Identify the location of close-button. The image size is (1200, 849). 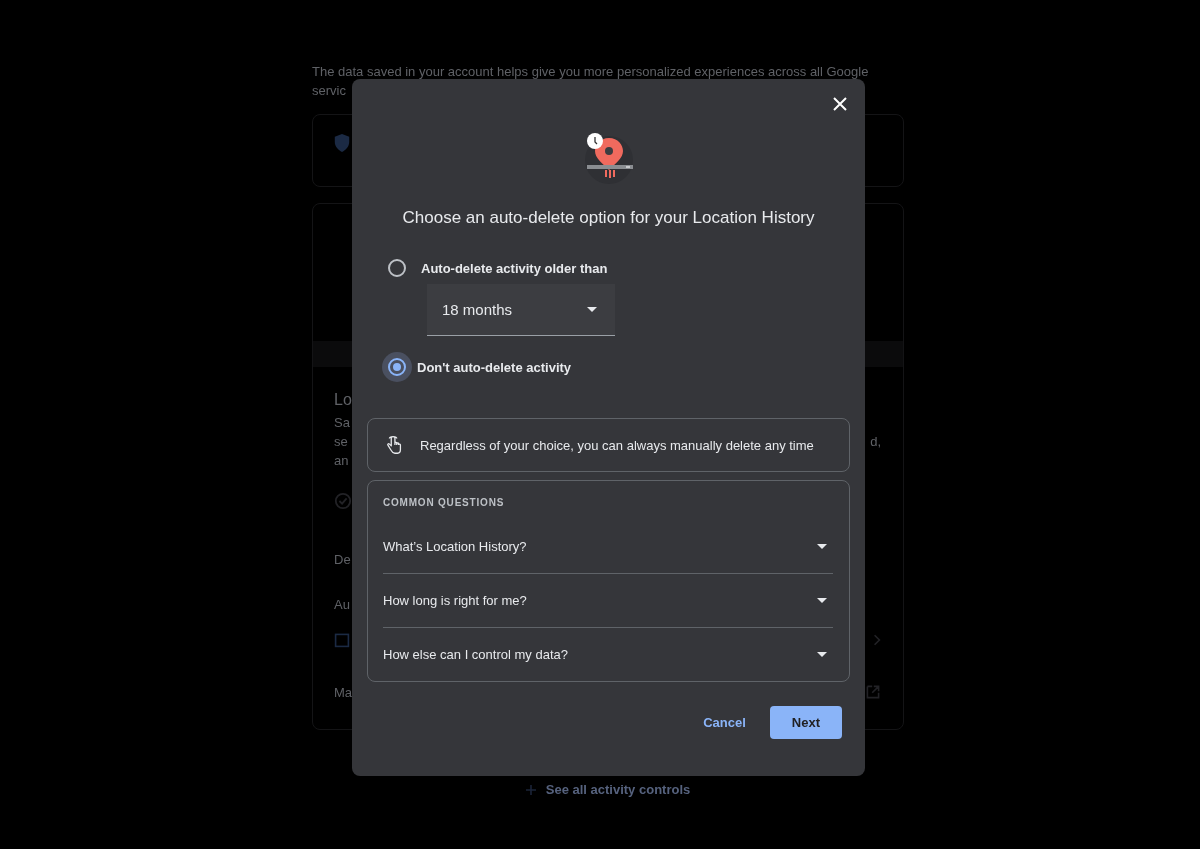
(840, 104).